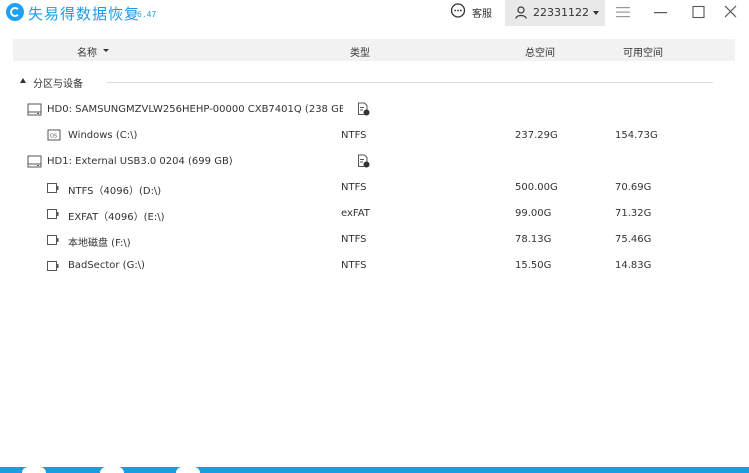 This screenshot has height=473, width=749. Describe the element at coordinates (374, 137) in the screenshot. I see `partition-row: OS Windows (C:\) NTFS 237.29G 154.73G` at that location.